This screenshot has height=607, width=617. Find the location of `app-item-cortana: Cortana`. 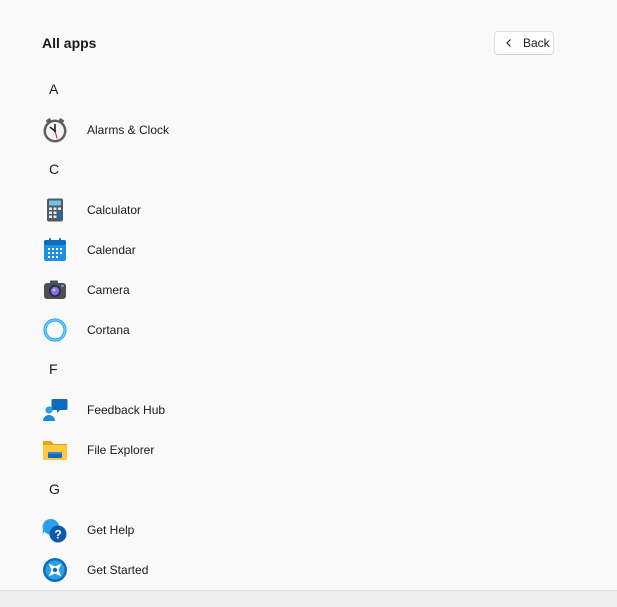

app-item-cortana: Cortana is located at coordinates (308, 329).